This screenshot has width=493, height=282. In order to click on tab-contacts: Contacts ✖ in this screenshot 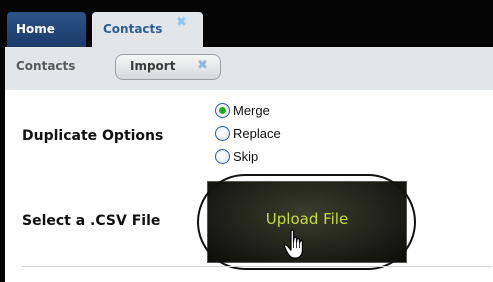, I will do `click(147, 29)`.